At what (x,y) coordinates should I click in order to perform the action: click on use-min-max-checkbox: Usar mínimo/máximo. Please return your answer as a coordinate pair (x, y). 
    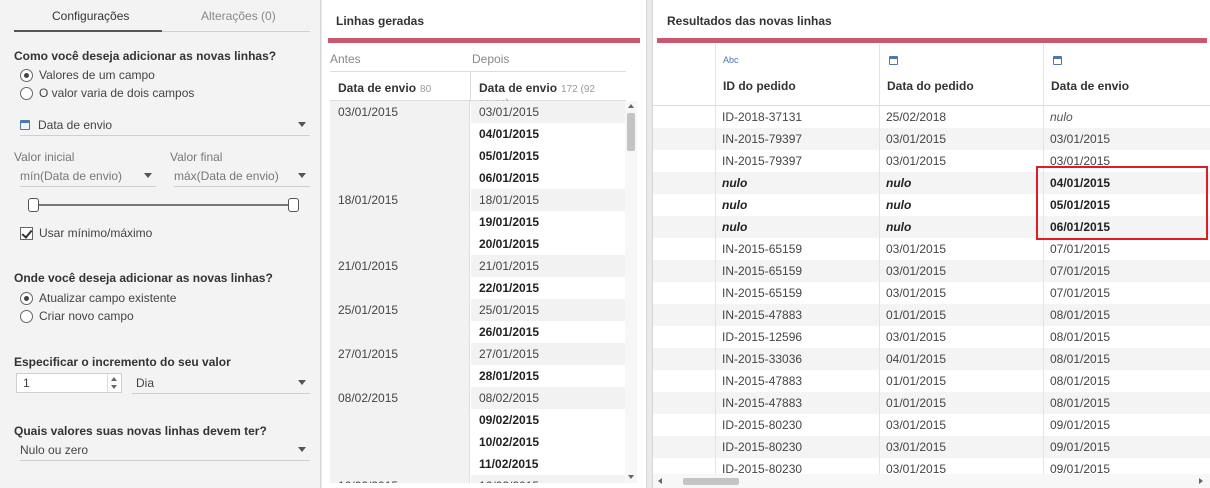
    Looking at the image, I should click on (86, 233).